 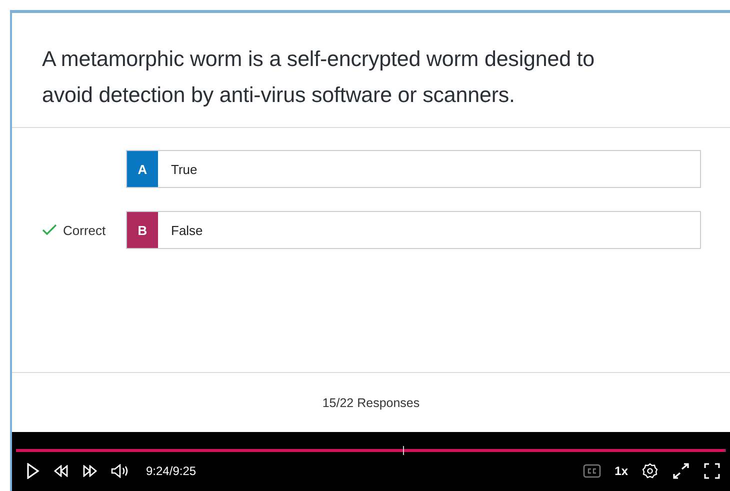 I want to click on checkmark-icon, so click(x=49, y=230).